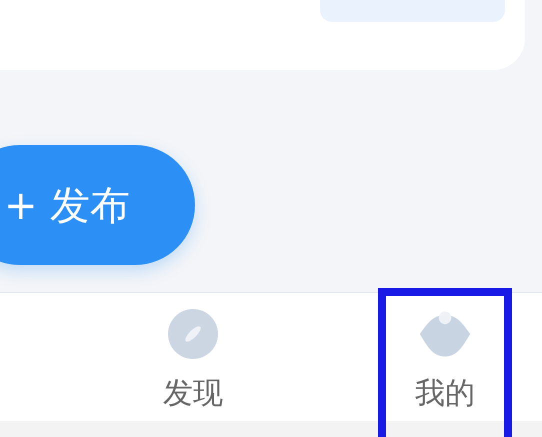  Describe the element at coordinates (97, 205) in the screenshot. I see `publish-button: + 发布` at that location.